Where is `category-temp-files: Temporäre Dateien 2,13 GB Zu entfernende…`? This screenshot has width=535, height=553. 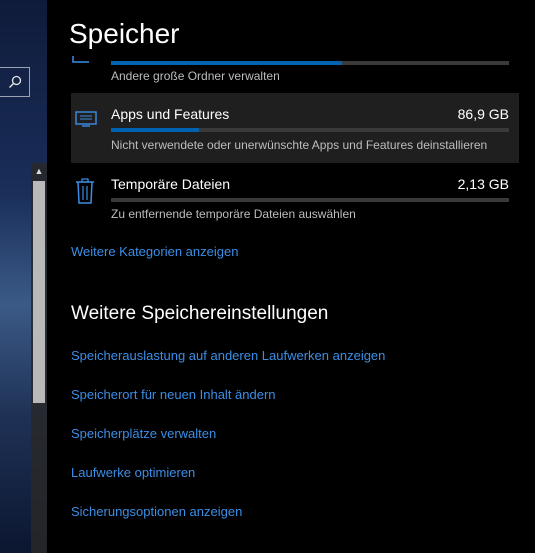 category-temp-files: Temporäre Dateien 2,13 GB Zu entfernende… is located at coordinates (295, 202).